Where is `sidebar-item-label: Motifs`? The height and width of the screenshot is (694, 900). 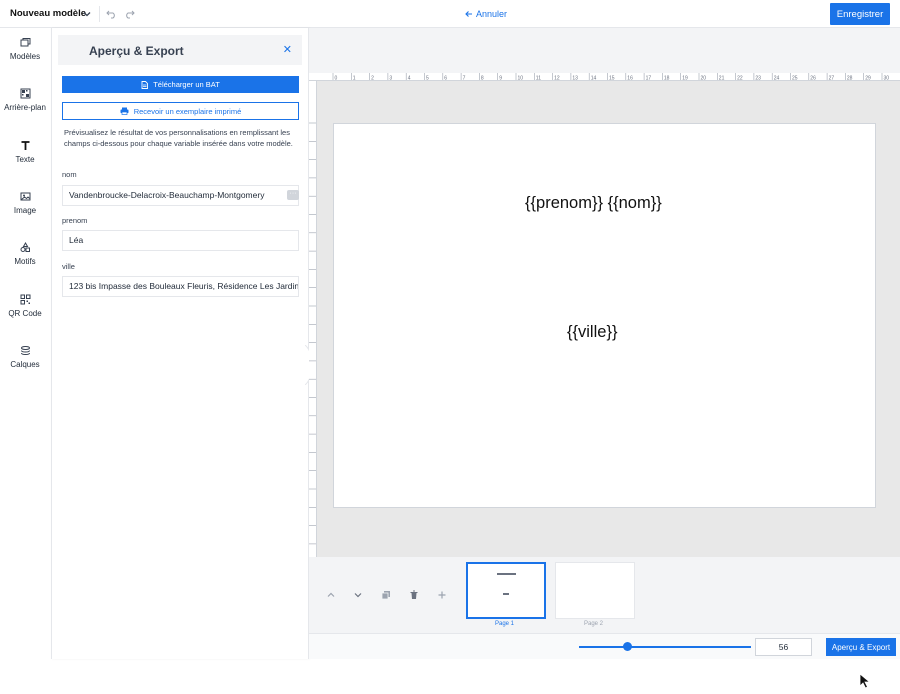
sidebar-item-label: Motifs is located at coordinates (25, 261).